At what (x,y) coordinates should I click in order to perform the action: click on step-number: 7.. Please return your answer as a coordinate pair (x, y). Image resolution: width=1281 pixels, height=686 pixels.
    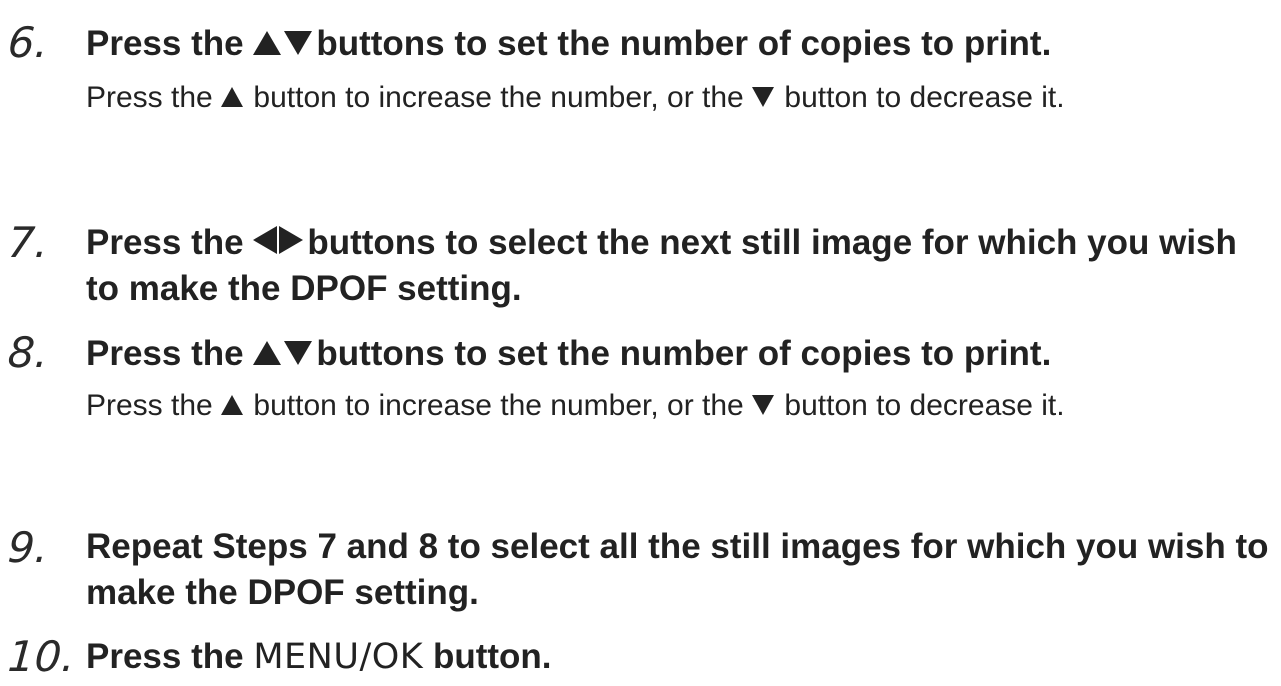
    Looking at the image, I should click on (28, 242).